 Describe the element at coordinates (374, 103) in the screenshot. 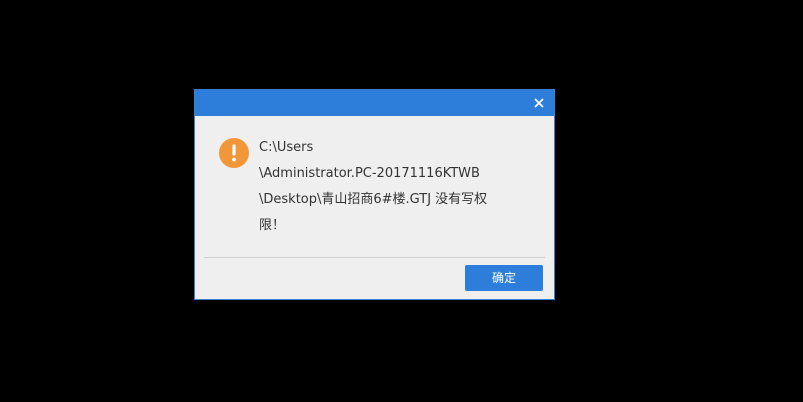

I see `dialog-titlebar` at that location.